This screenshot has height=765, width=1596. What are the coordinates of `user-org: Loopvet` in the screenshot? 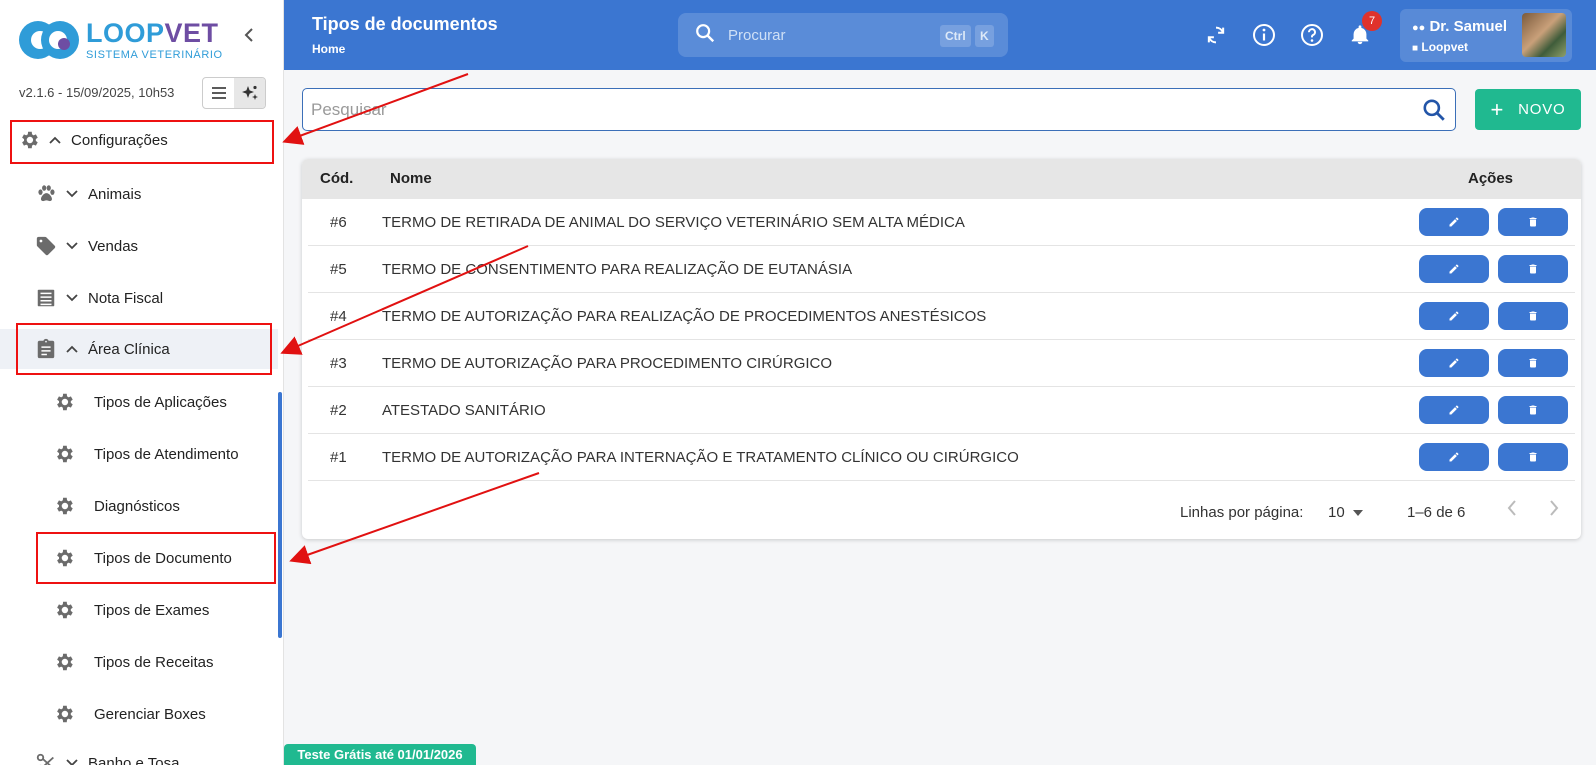 It's located at (1445, 47).